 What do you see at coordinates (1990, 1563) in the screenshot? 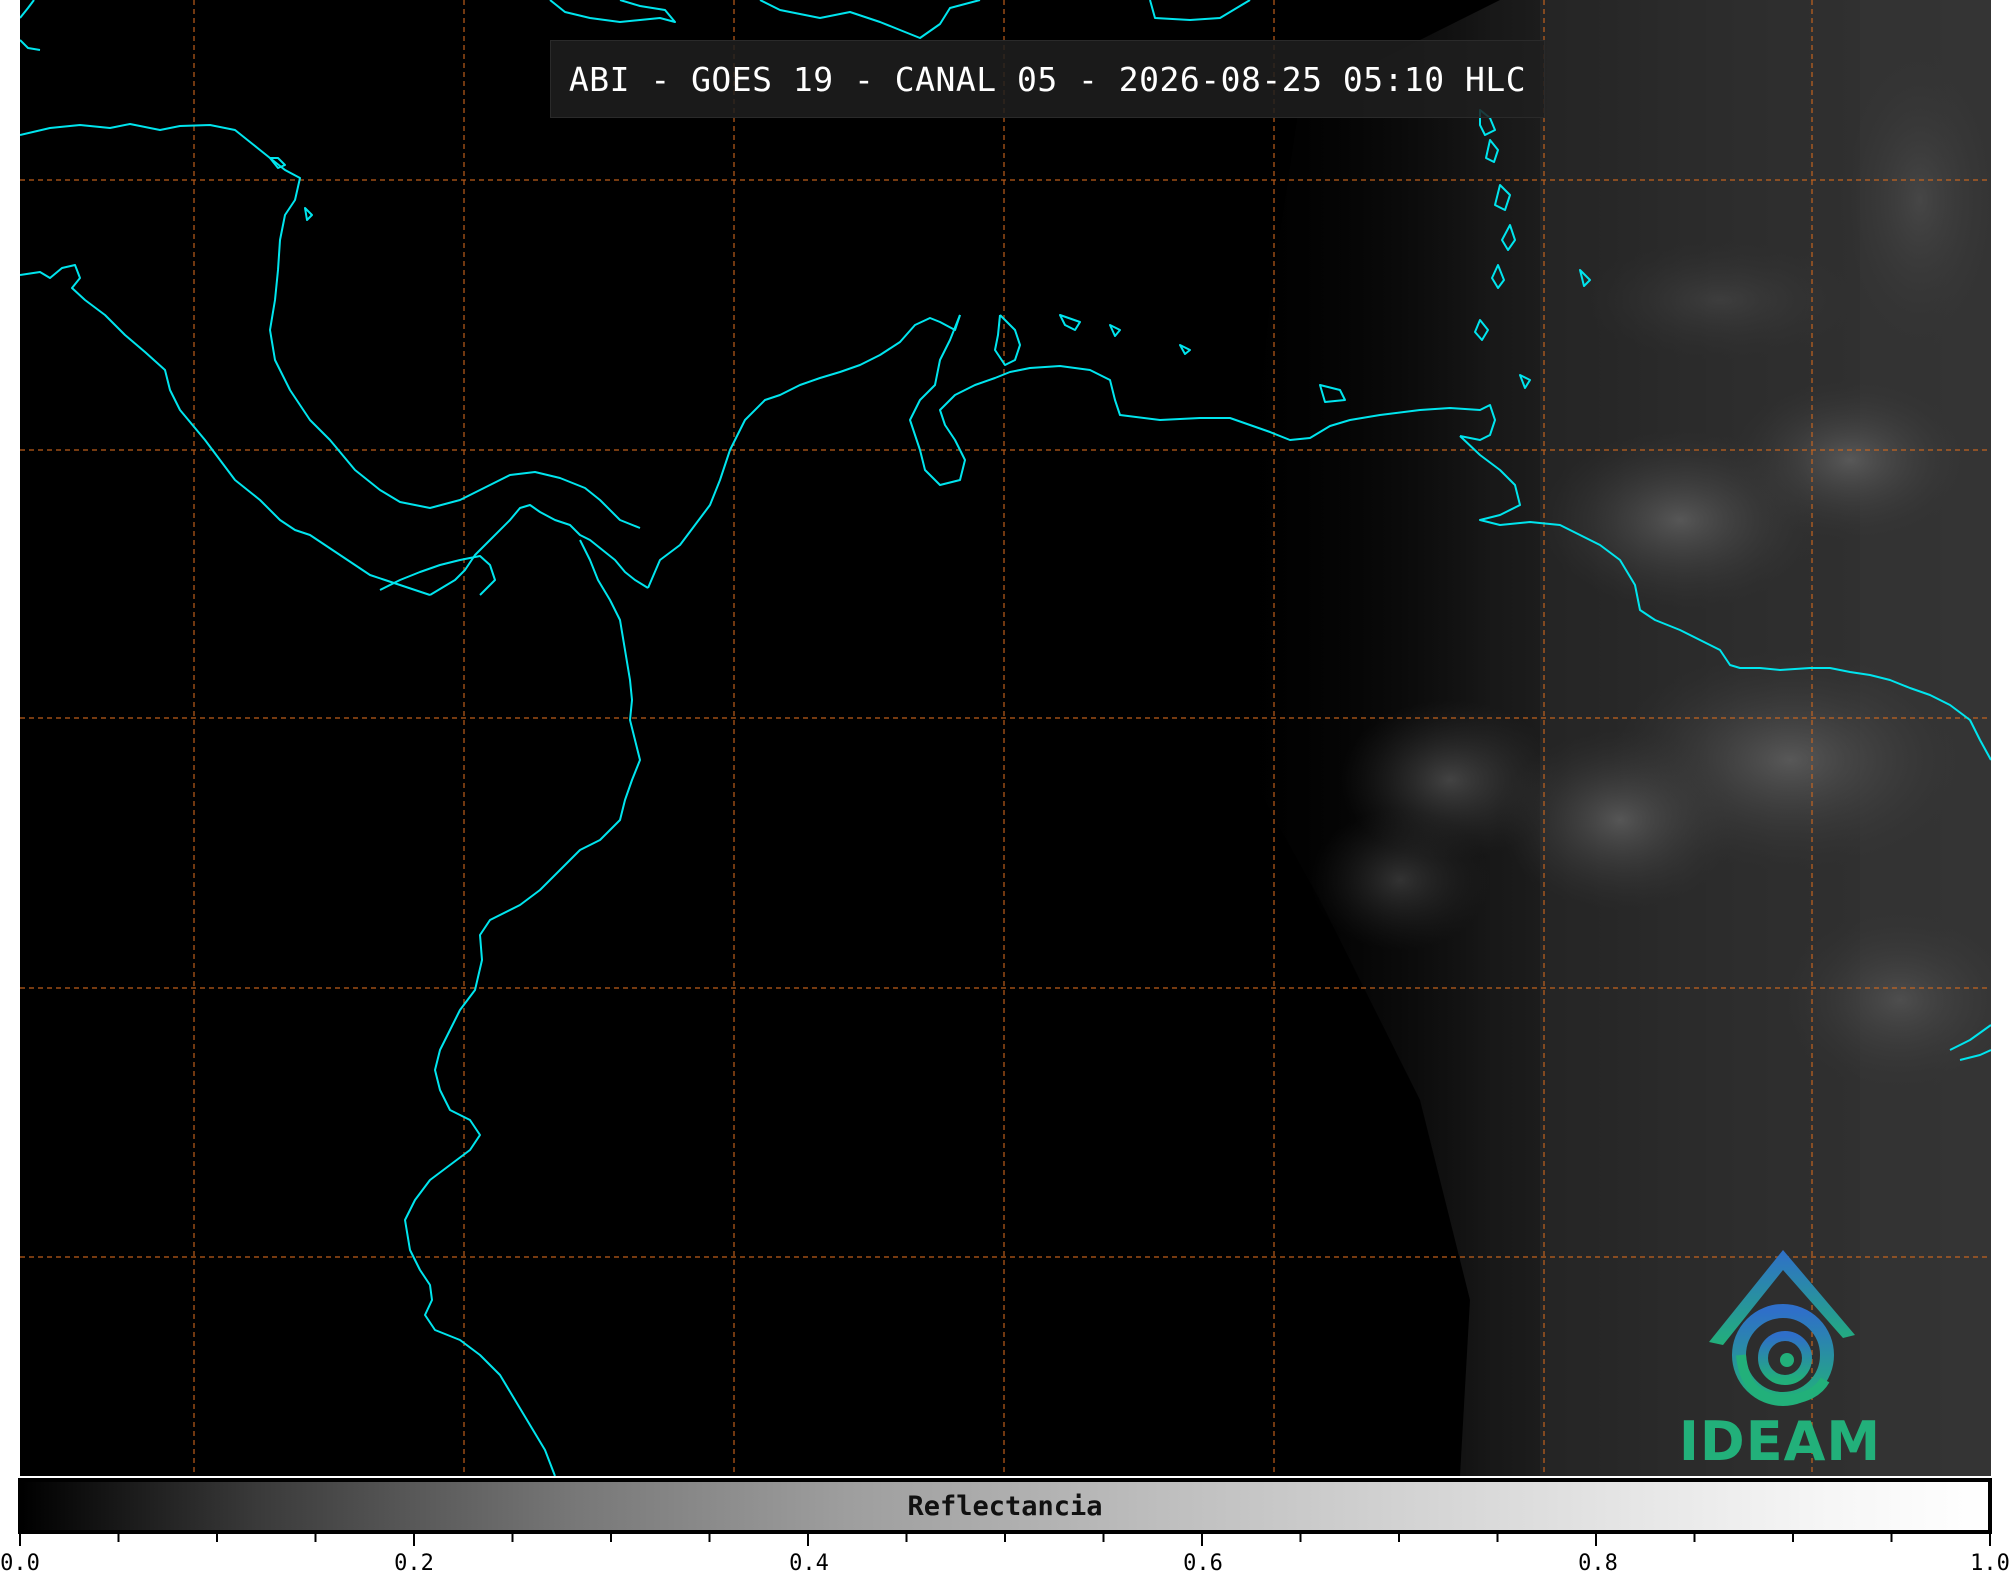
I see `colorbar-tick-label: 1.0` at bounding box center [1990, 1563].